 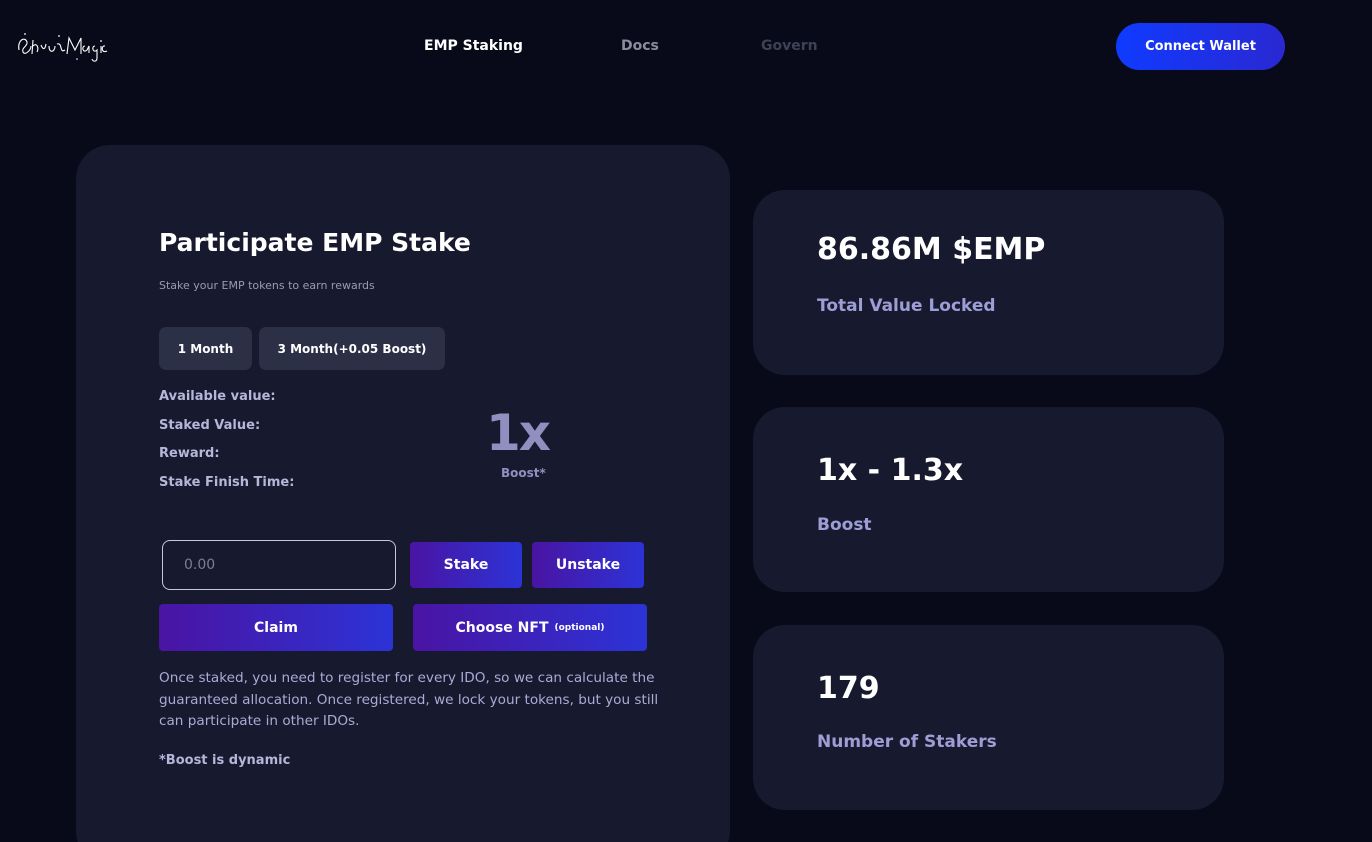 I want to click on stake-finish-time-label: Stake Finish Time:, so click(x=227, y=482).